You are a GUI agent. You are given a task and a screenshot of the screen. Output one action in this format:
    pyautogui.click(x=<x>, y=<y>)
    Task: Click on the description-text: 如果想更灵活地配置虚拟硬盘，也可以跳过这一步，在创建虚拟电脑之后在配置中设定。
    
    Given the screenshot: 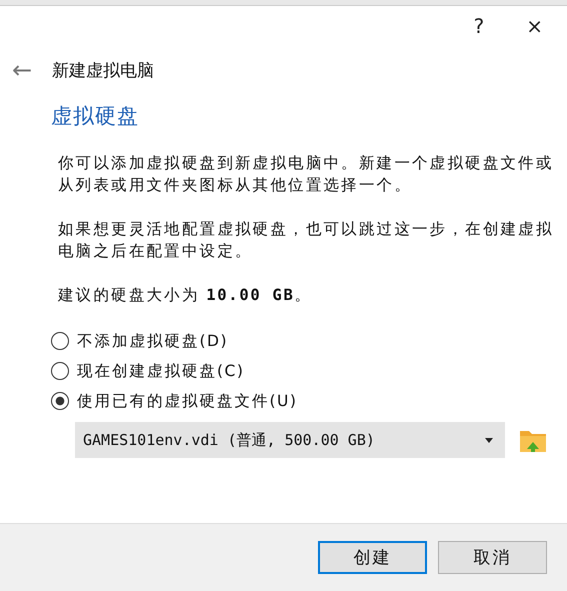 What is the action you would take?
    pyautogui.click(x=306, y=240)
    